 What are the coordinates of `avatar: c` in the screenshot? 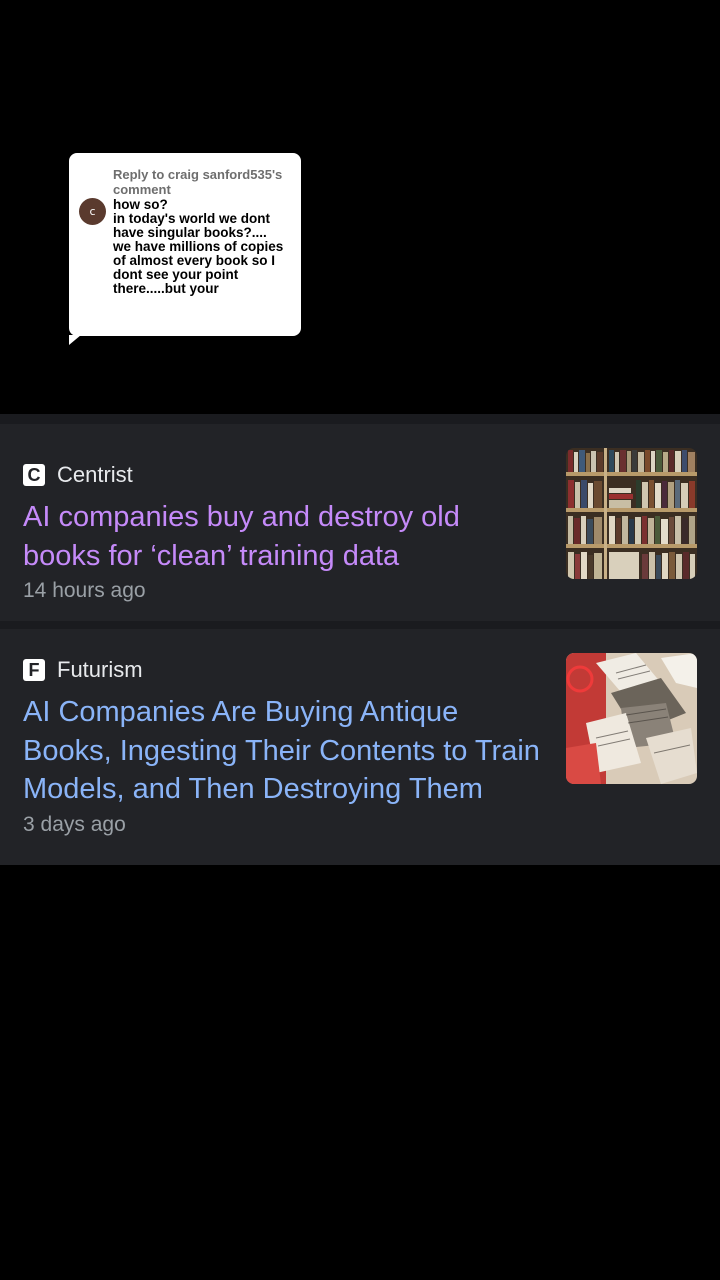 It's located at (92, 211).